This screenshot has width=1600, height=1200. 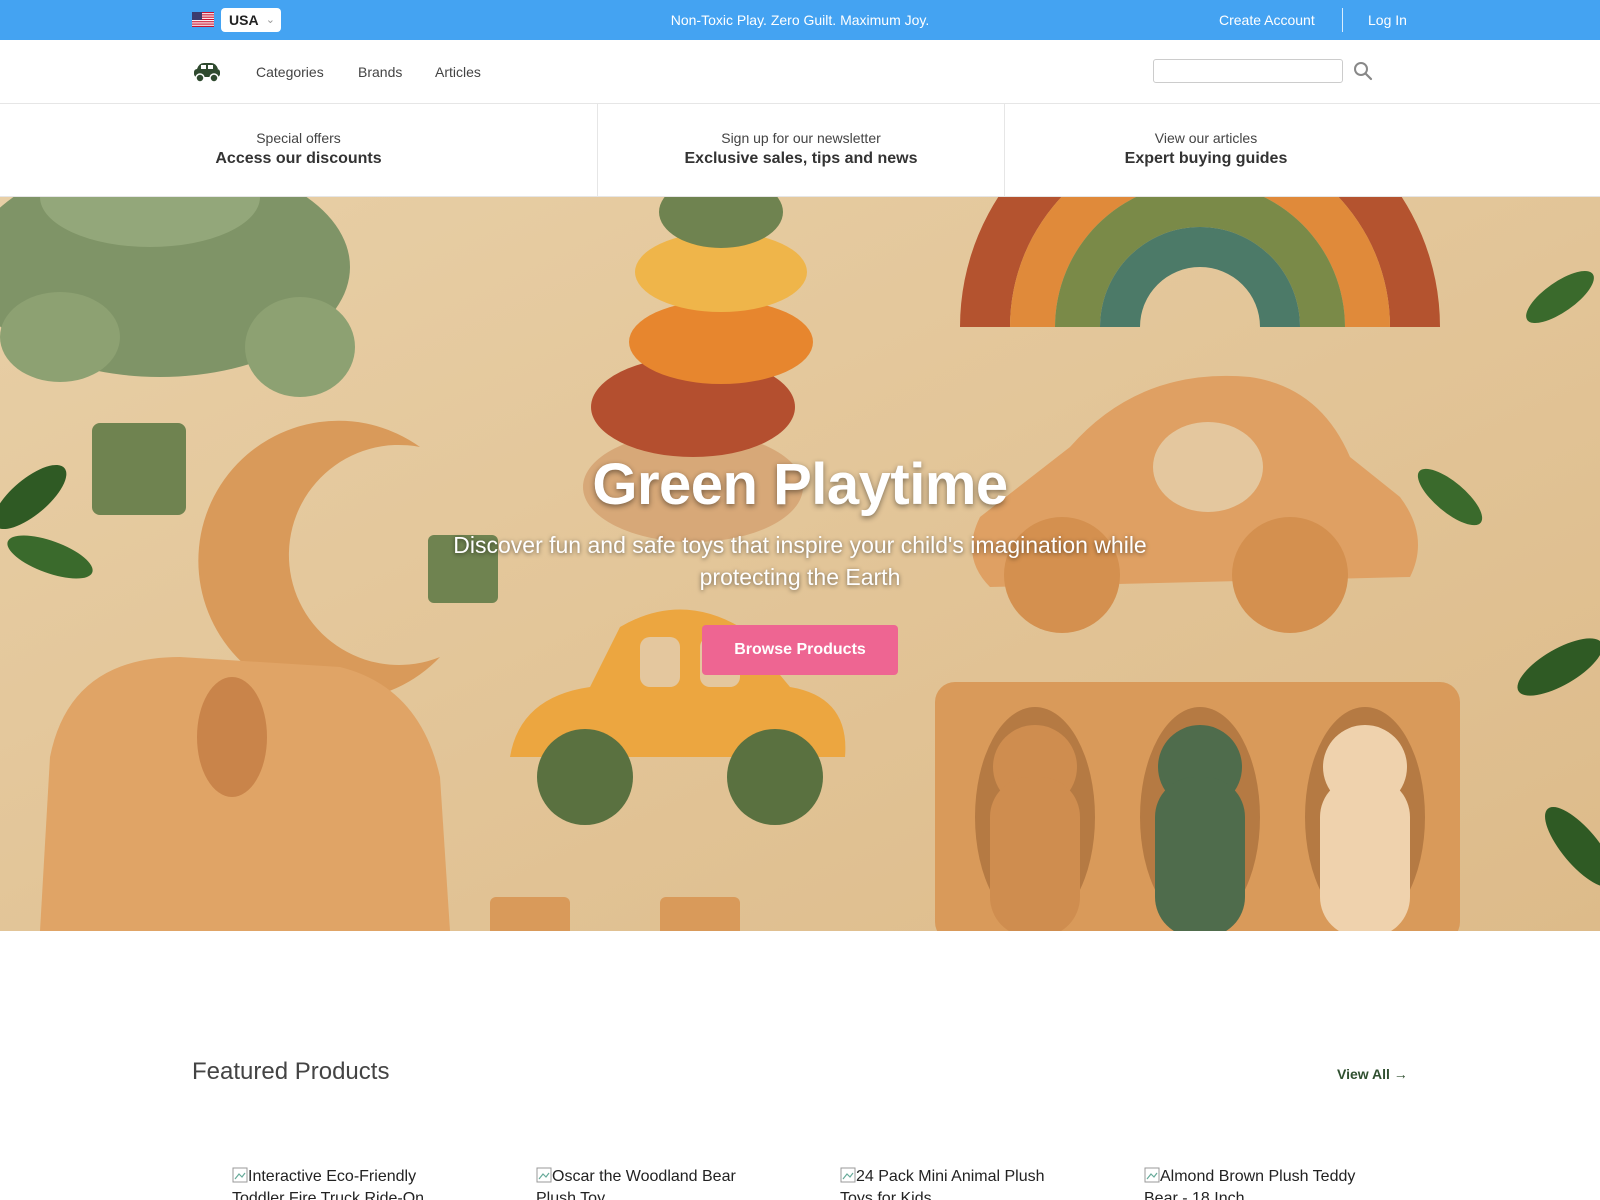 I want to click on main-nav: Categories Brands Articles, so click(x=800, y=72).